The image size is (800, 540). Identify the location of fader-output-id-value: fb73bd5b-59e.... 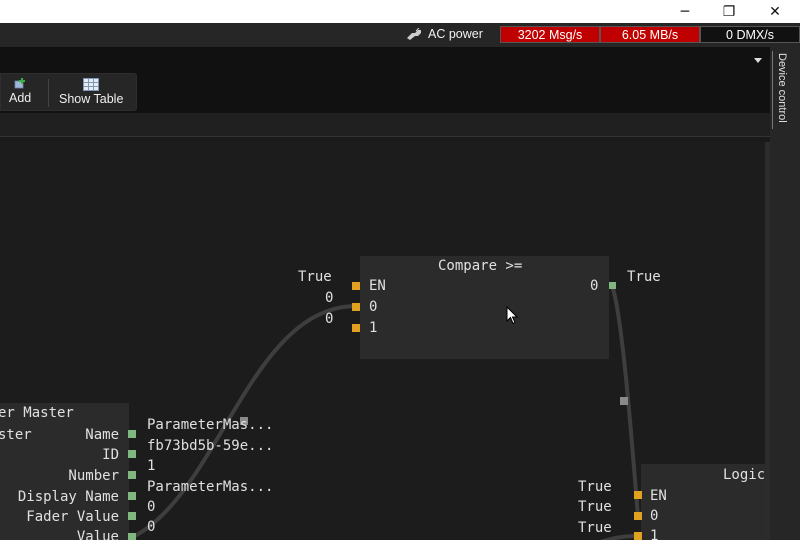
(210, 446).